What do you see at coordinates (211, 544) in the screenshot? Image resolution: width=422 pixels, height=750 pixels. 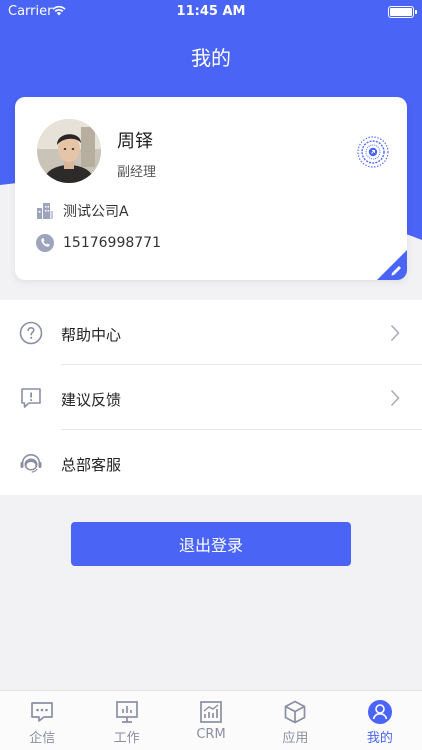 I see `logout-button: 退出登录` at bounding box center [211, 544].